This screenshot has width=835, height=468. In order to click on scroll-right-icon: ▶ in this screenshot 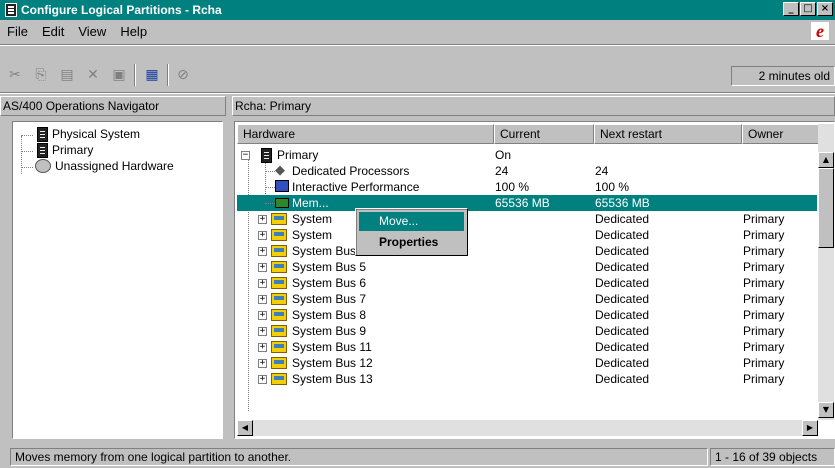, I will do `click(810, 428)`.